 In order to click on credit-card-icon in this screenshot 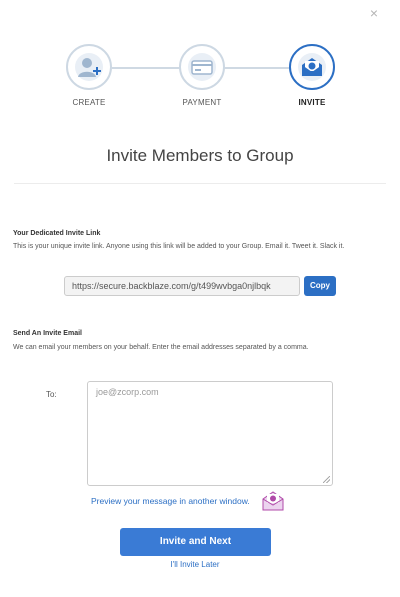, I will do `click(202, 67)`.